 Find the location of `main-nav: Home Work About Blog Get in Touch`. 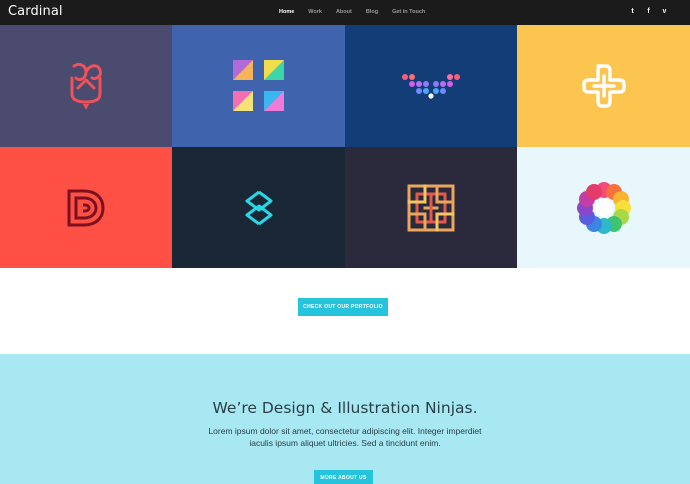

main-nav: Home Work About Blog Get in Touch is located at coordinates (359, 12).